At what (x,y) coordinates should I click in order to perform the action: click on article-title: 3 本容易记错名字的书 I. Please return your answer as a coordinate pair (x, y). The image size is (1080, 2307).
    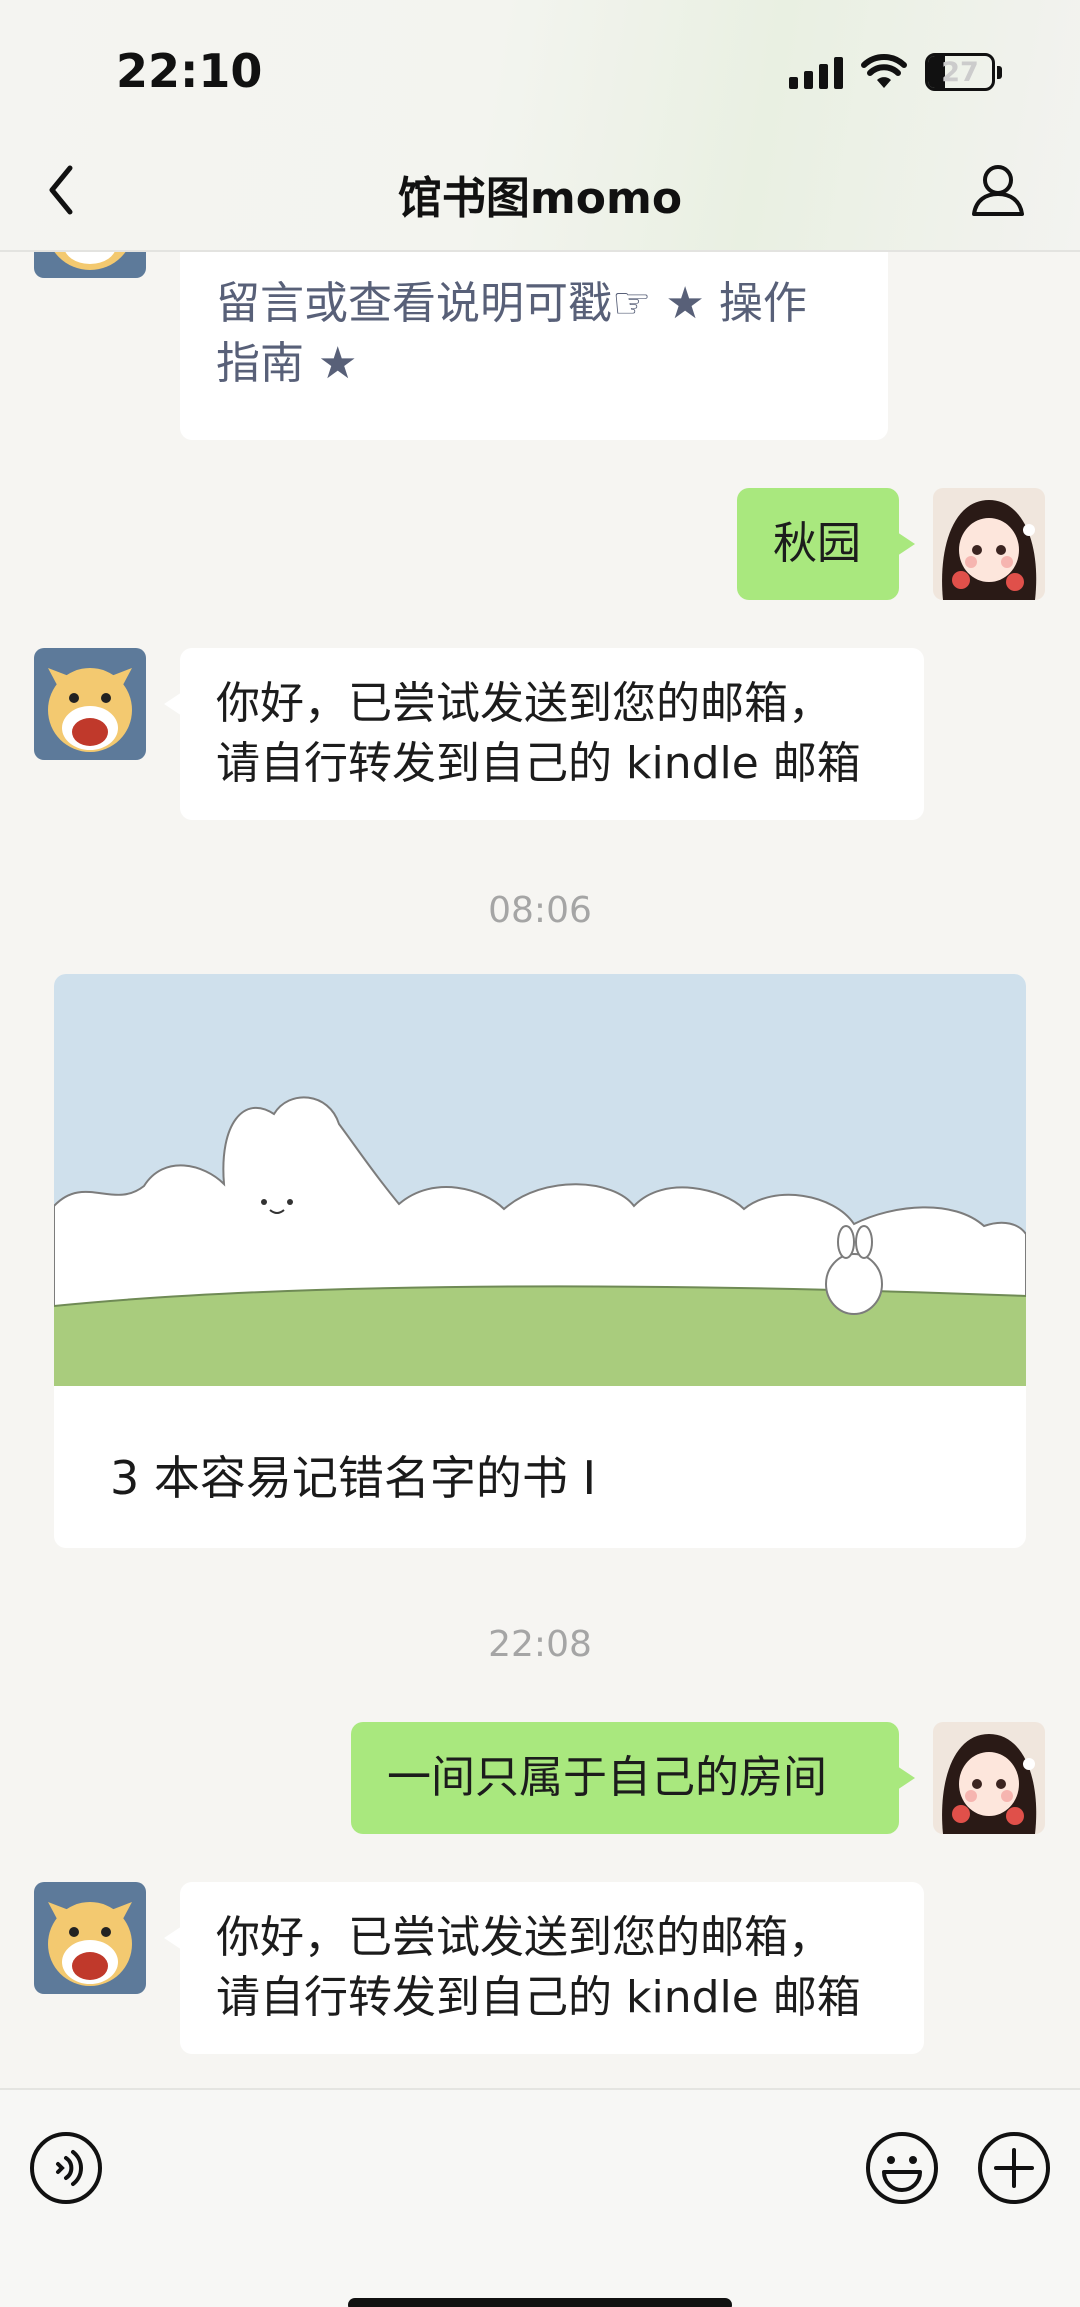
    Looking at the image, I should click on (353, 1478).